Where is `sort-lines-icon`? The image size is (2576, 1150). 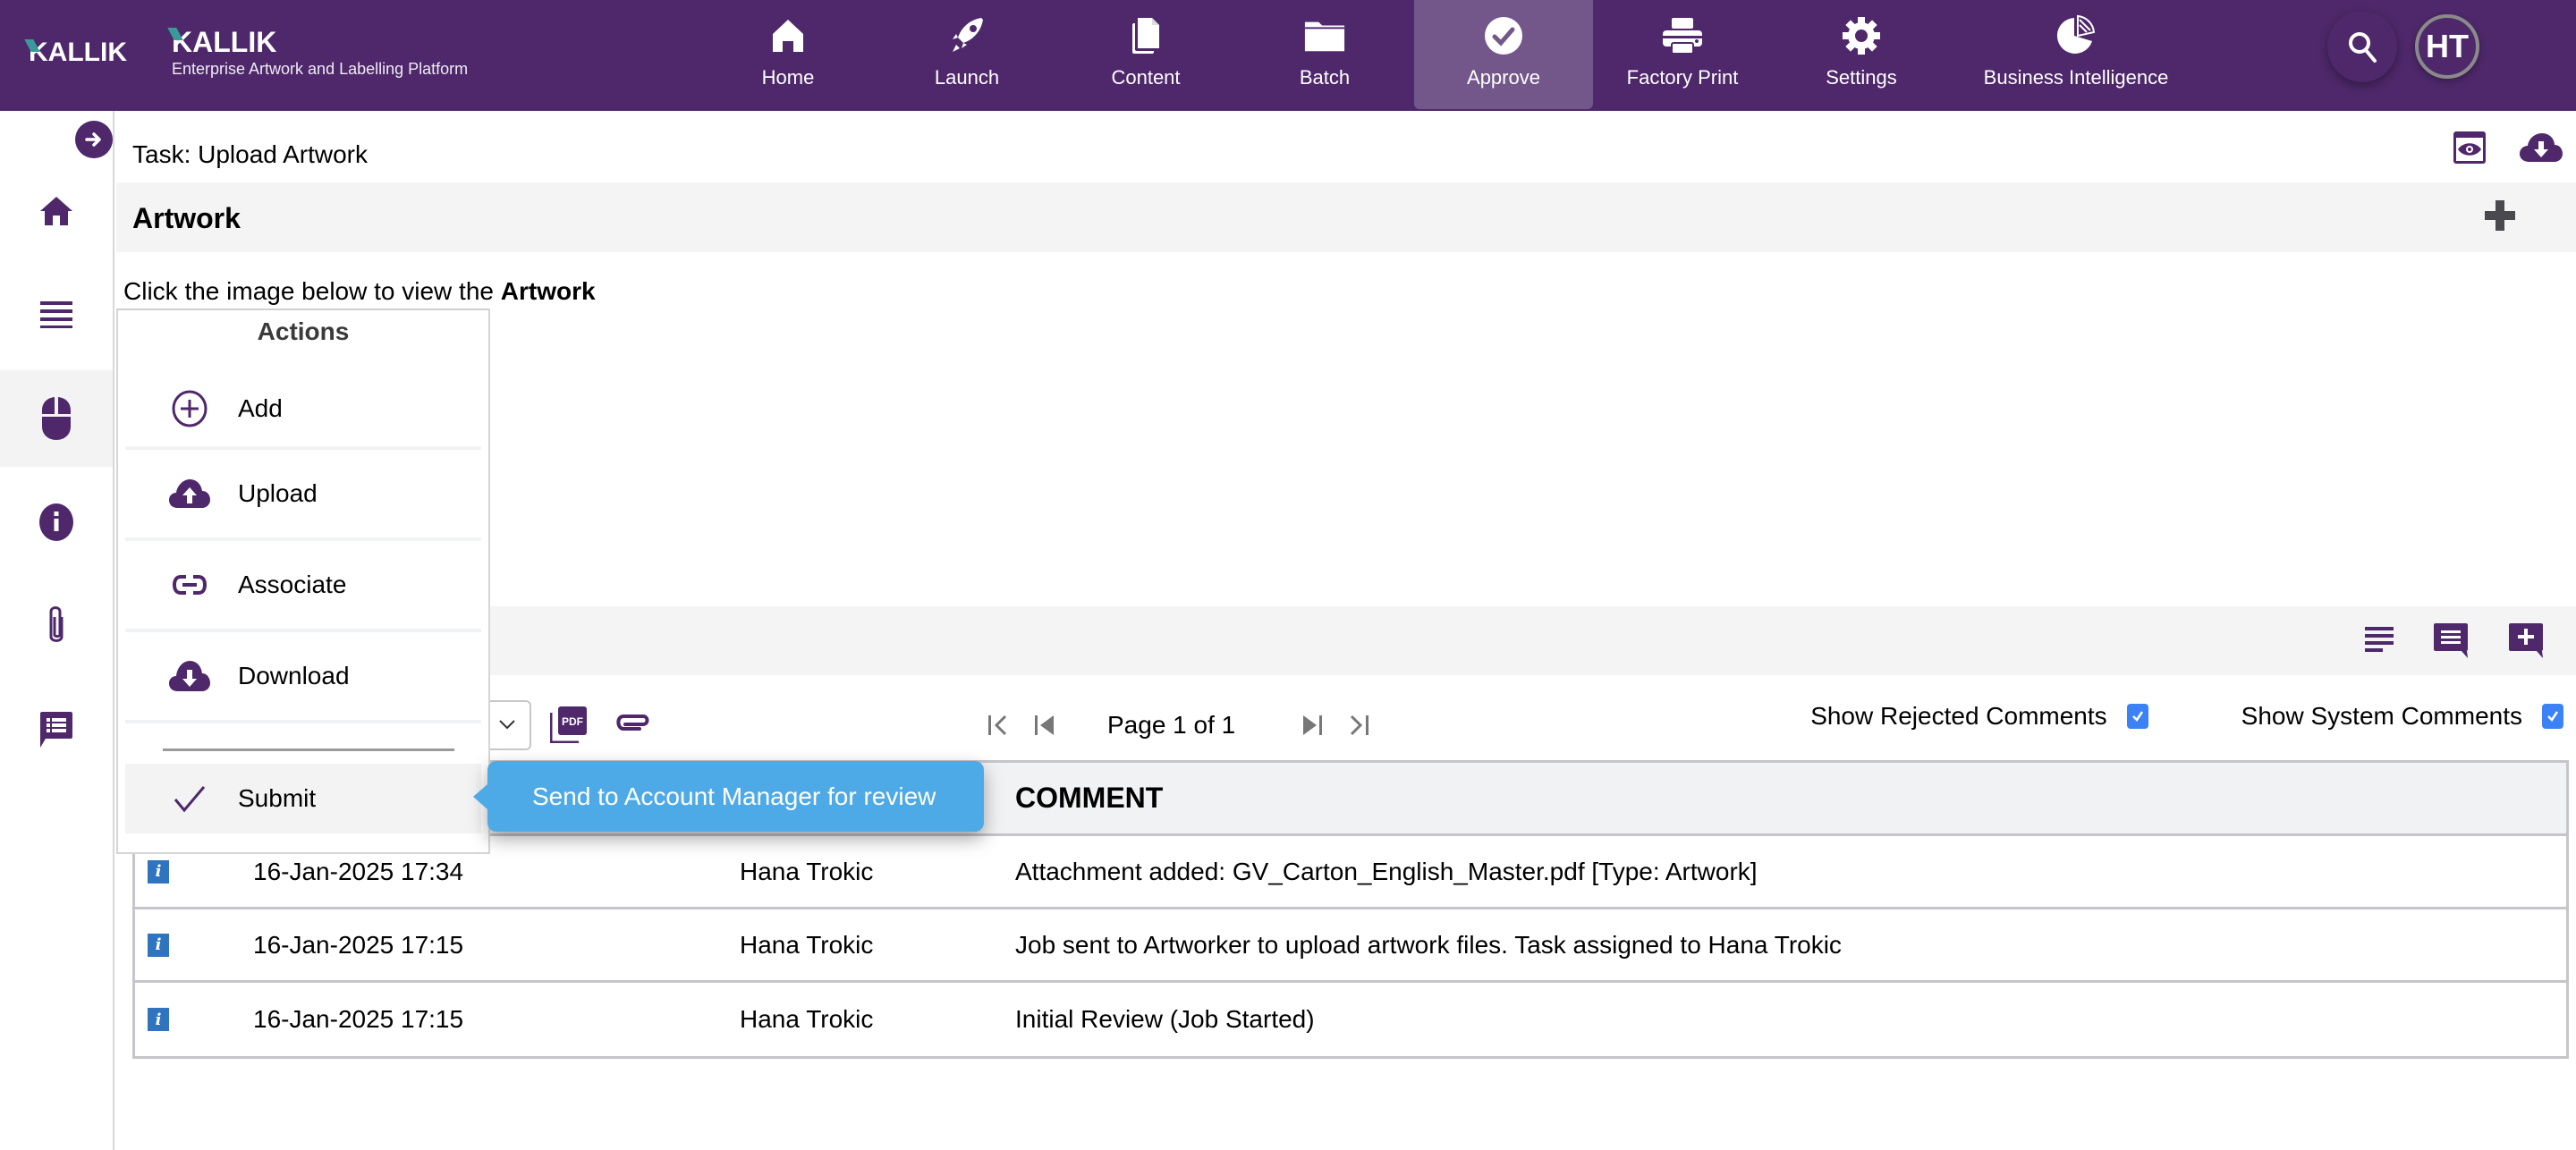
sort-lines-icon is located at coordinates (2379, 639).